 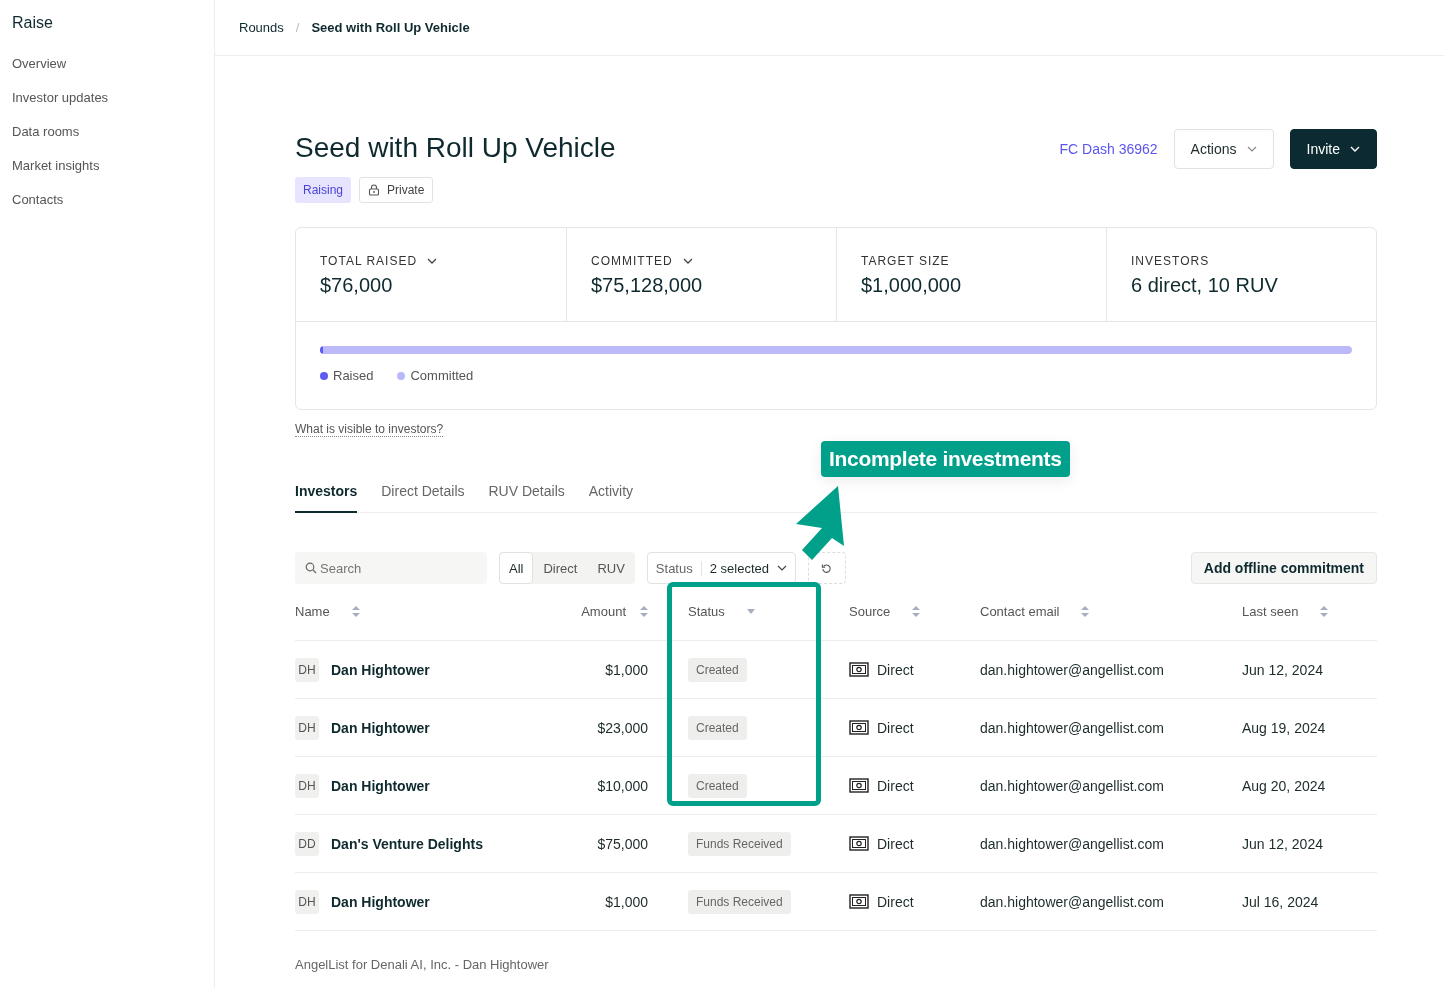 I want to click on stat-label: COMMITTED, so click(x=632, y=261).